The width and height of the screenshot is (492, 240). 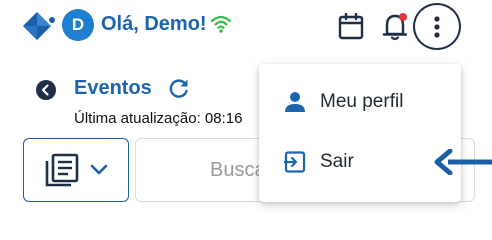 I want to click on app-logo-icon, so click(x=39, y=26).